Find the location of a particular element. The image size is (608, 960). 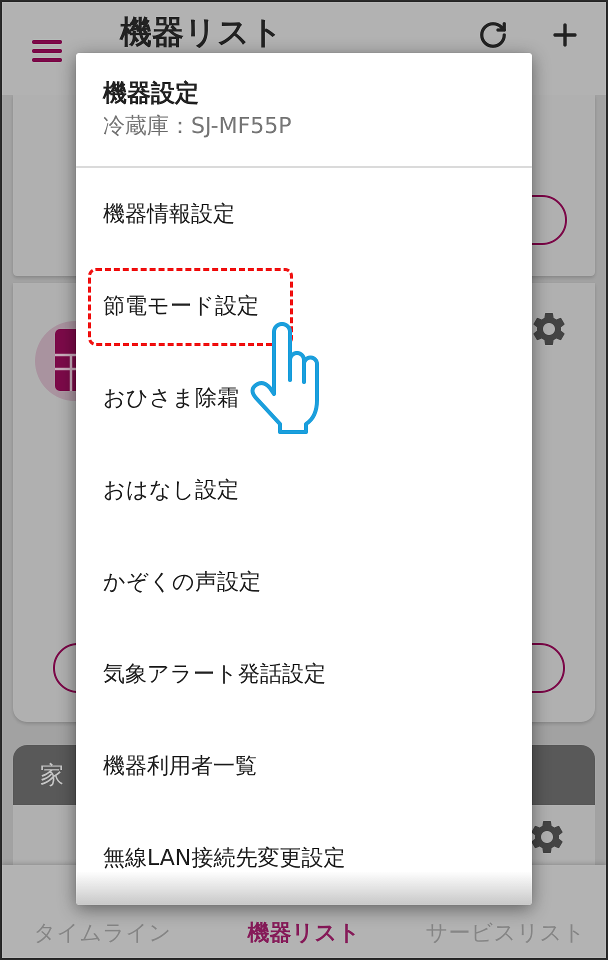

screen-title: 機器リスト is located at coordinates (201, 32).